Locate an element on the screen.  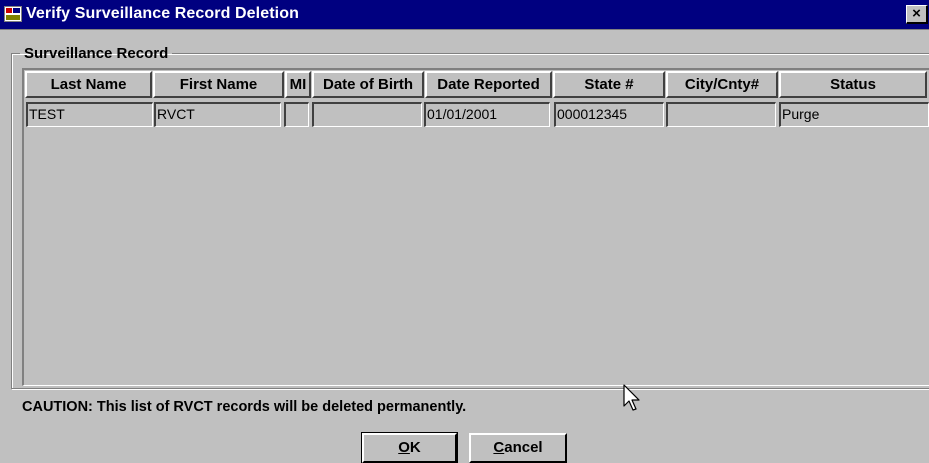
cancel-mnemonic: C is located at coordinates (499, 447).